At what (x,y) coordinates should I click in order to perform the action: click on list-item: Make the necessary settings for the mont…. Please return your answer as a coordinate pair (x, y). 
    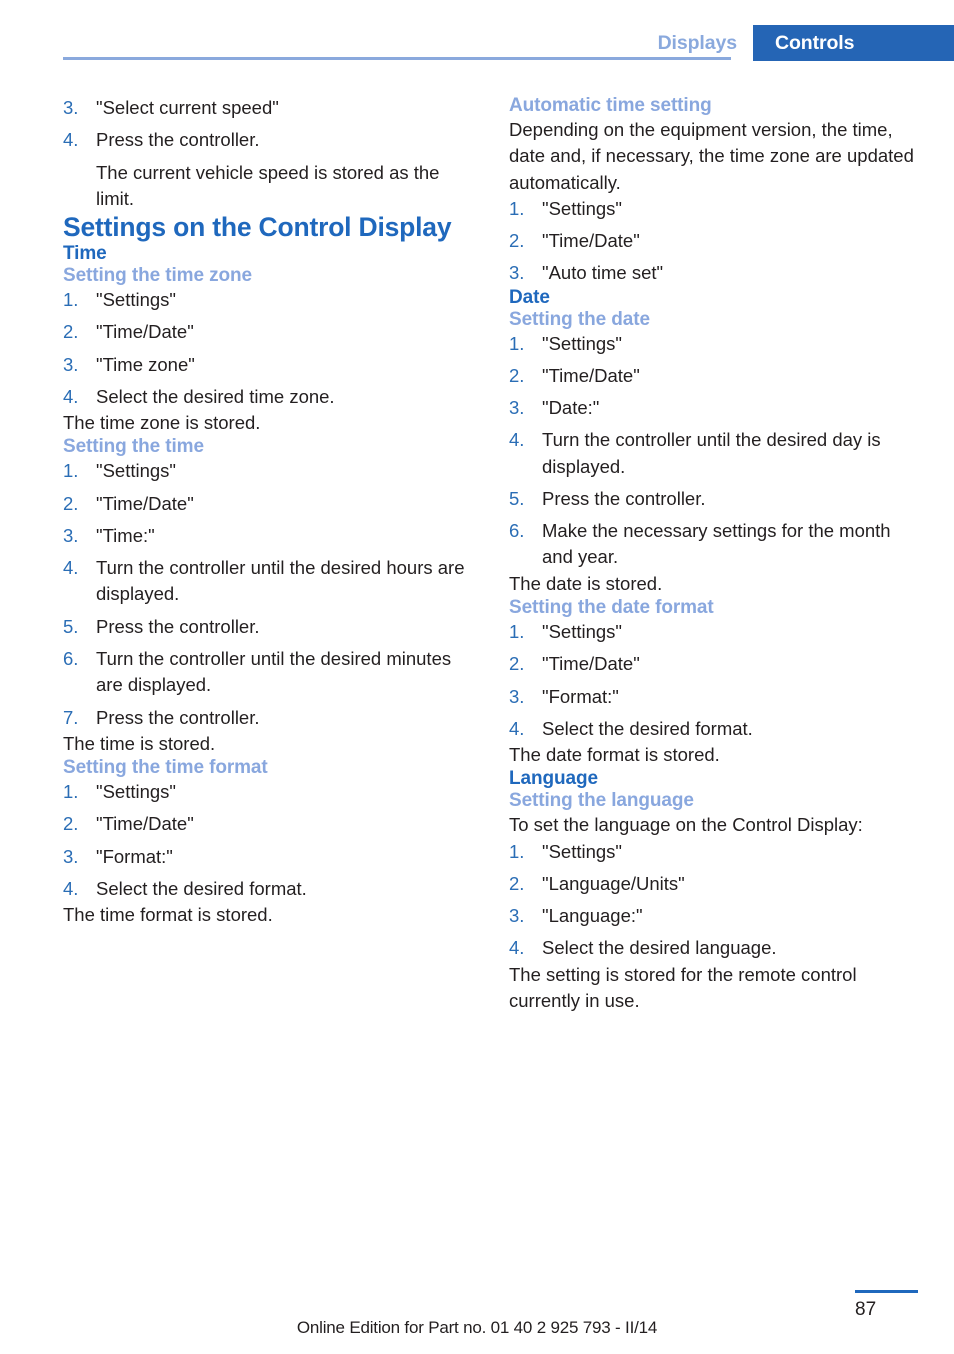
    Looking at the image, I should click on (700, 543).